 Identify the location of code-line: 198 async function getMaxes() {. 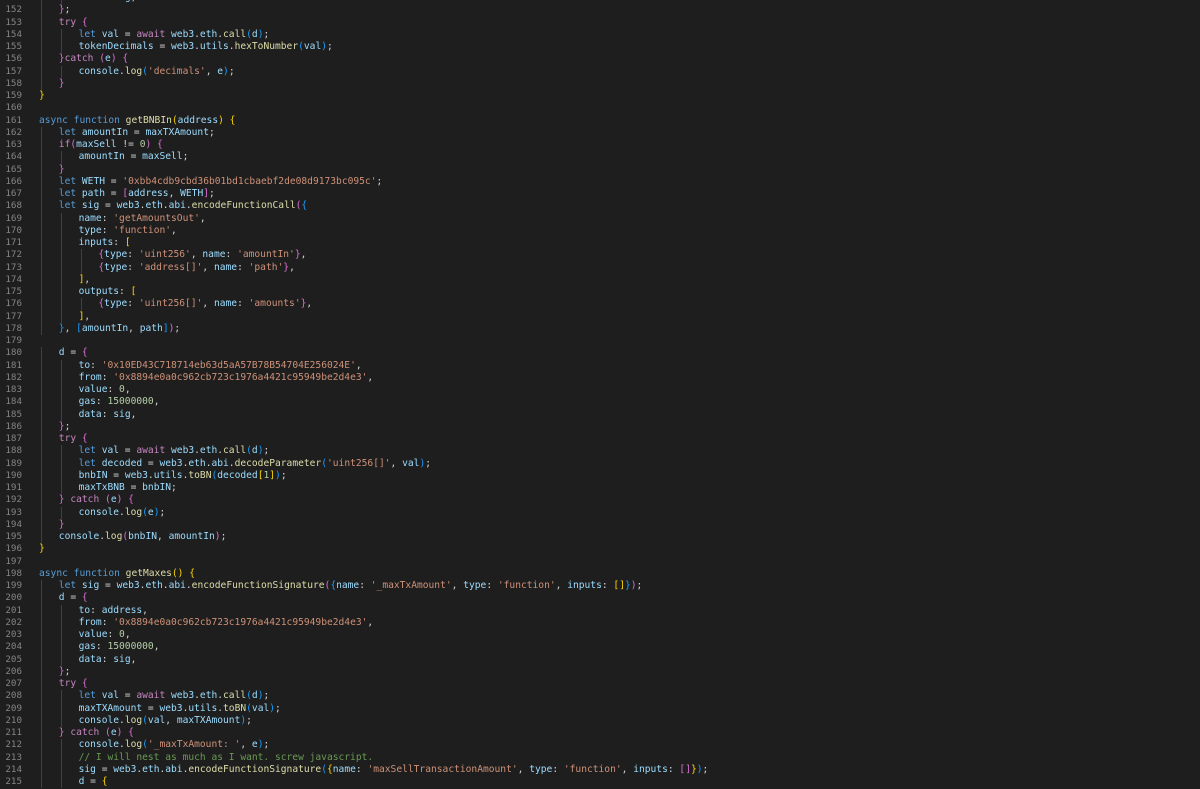
(600, 574).